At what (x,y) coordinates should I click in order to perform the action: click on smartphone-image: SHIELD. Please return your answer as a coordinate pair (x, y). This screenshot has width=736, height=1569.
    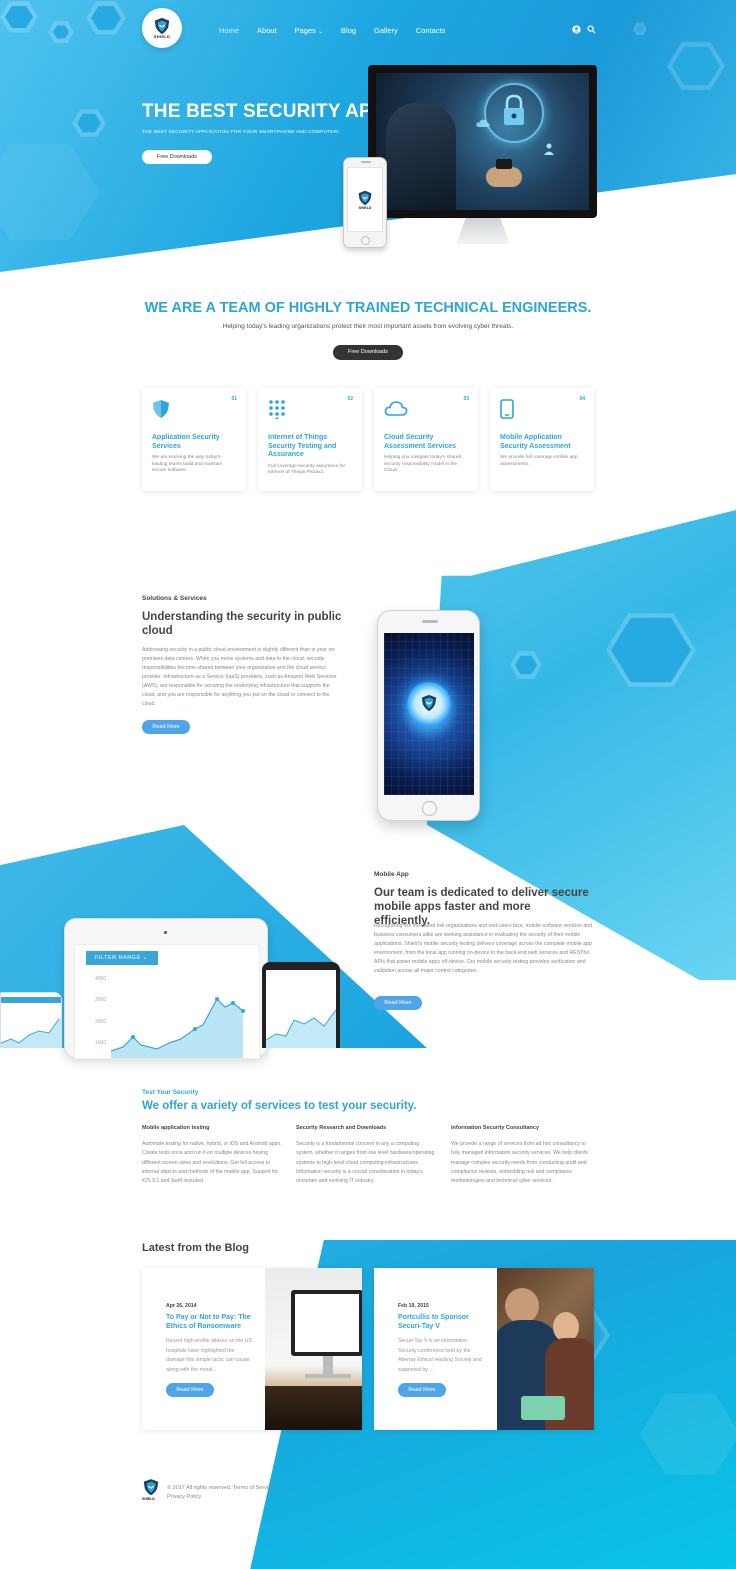
    Looking at the image, I should click on (365, 202).